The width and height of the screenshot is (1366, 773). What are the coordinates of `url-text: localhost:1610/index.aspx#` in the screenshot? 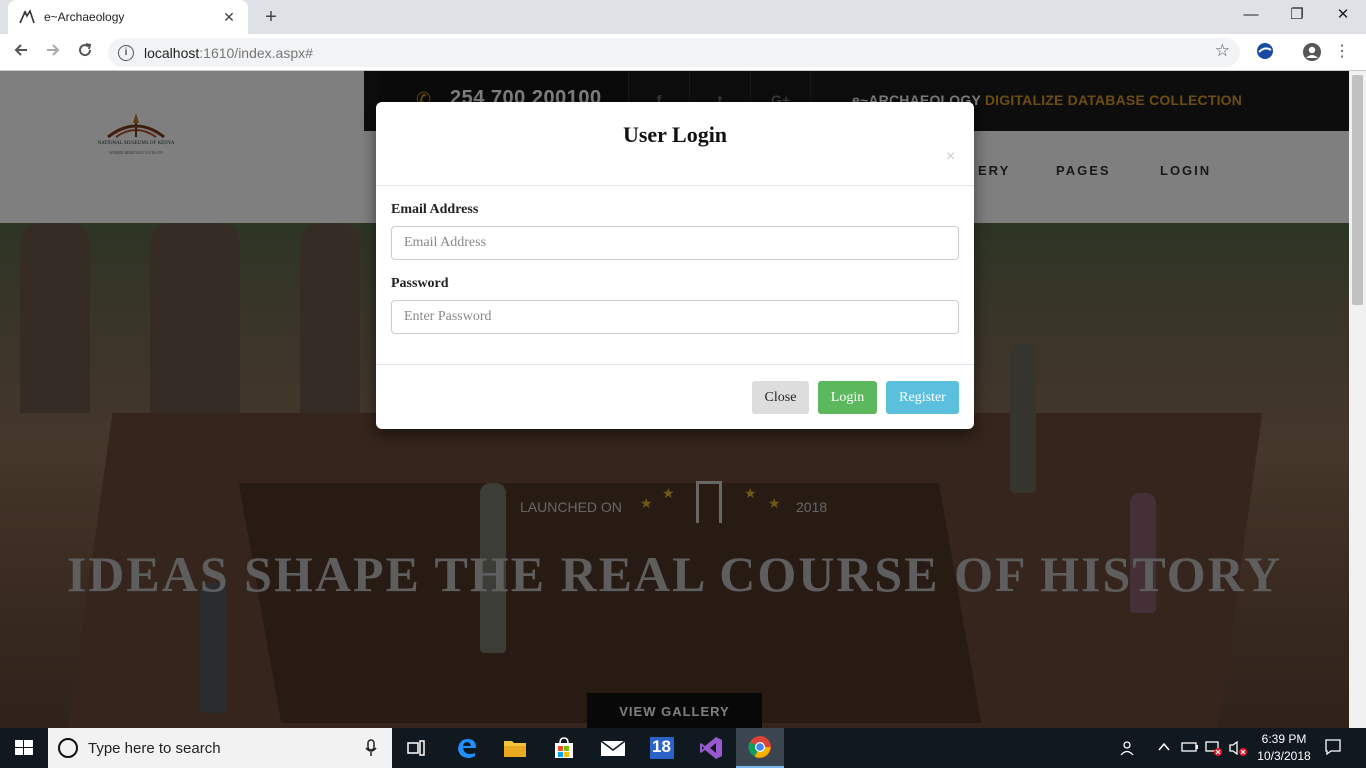 It's located at (228, 53).